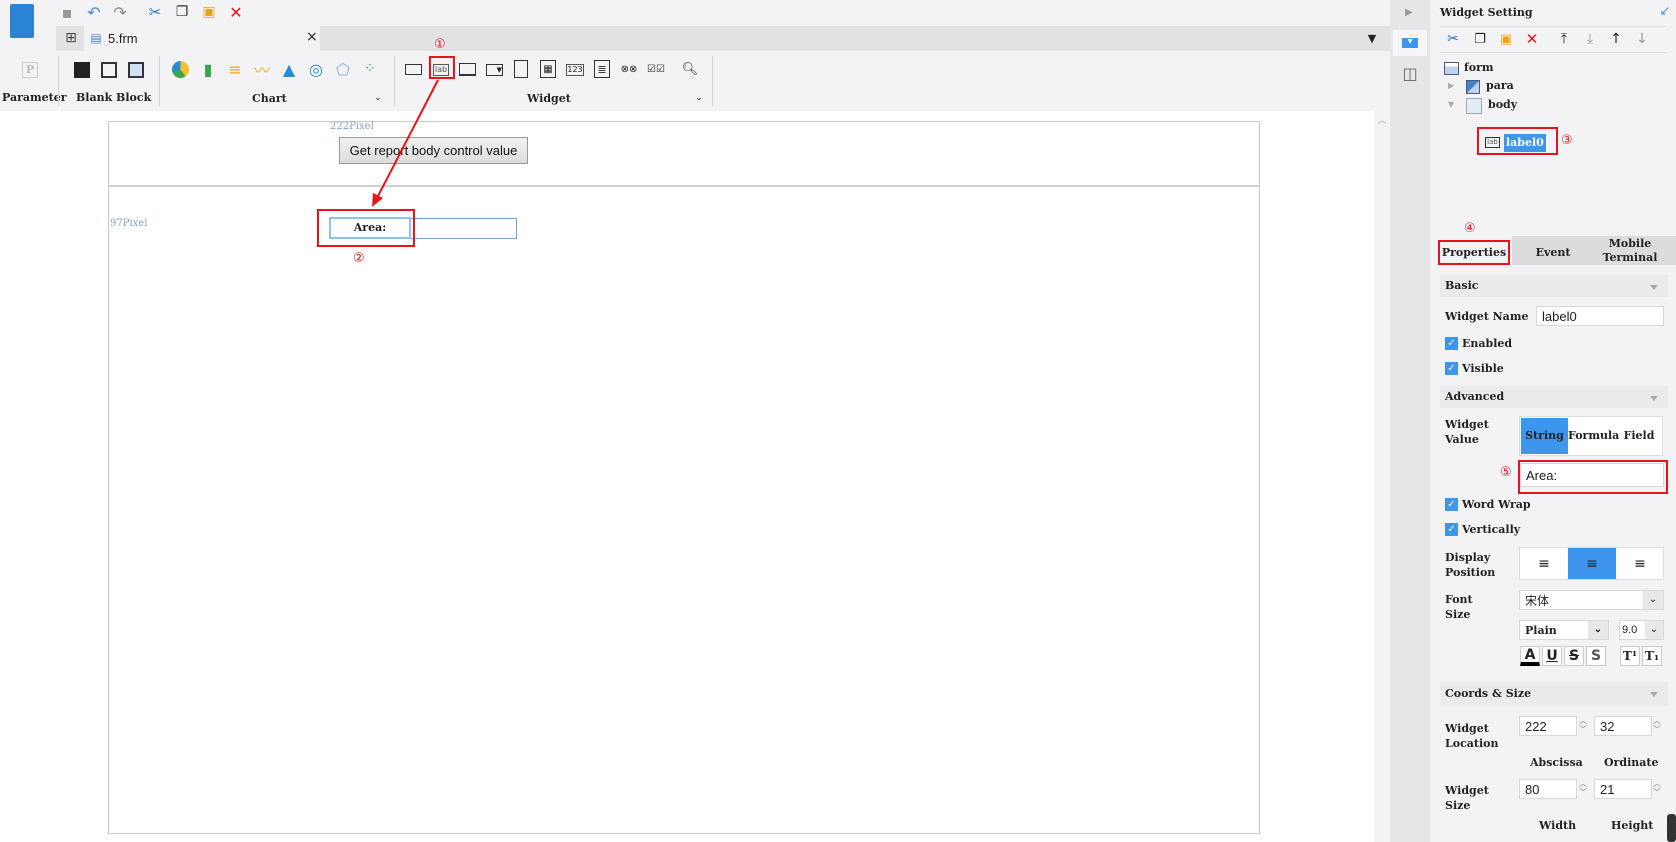 The image size is (1676, 842). I want to click on scroll-up-icon: ︿, so click(1382, 119).